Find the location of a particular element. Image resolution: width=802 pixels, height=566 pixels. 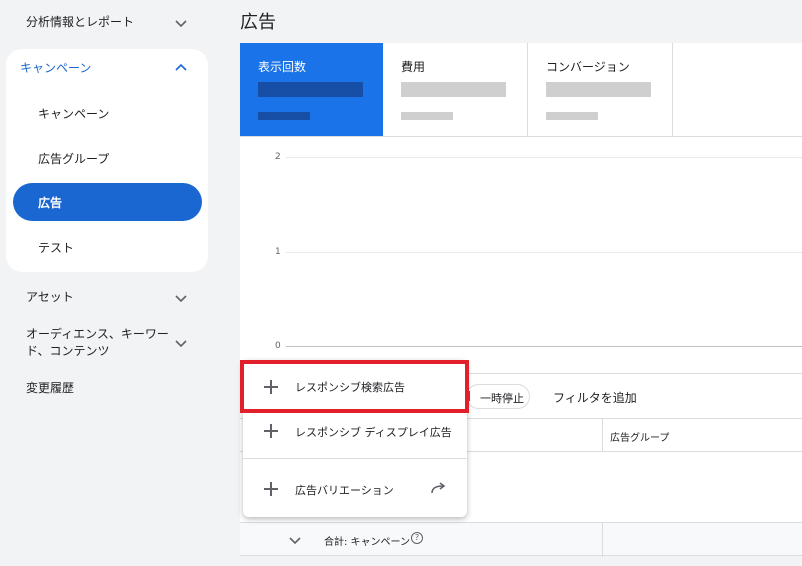

nav-audiences-label-2: ド、コンテンツ is located at coordinates (68, 351).